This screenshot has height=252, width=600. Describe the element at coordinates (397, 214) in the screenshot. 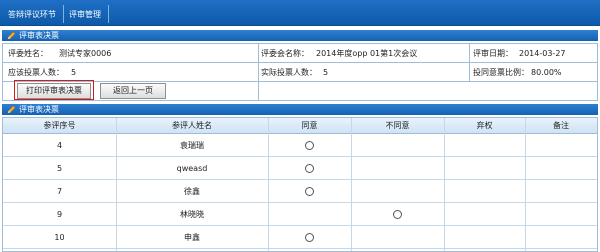

I see `disagree-radio` at that location.